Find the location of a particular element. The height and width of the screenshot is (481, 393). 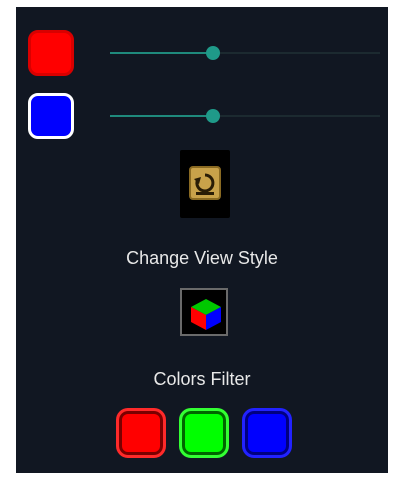

red-filter-button is located at coordinates (141, 433).